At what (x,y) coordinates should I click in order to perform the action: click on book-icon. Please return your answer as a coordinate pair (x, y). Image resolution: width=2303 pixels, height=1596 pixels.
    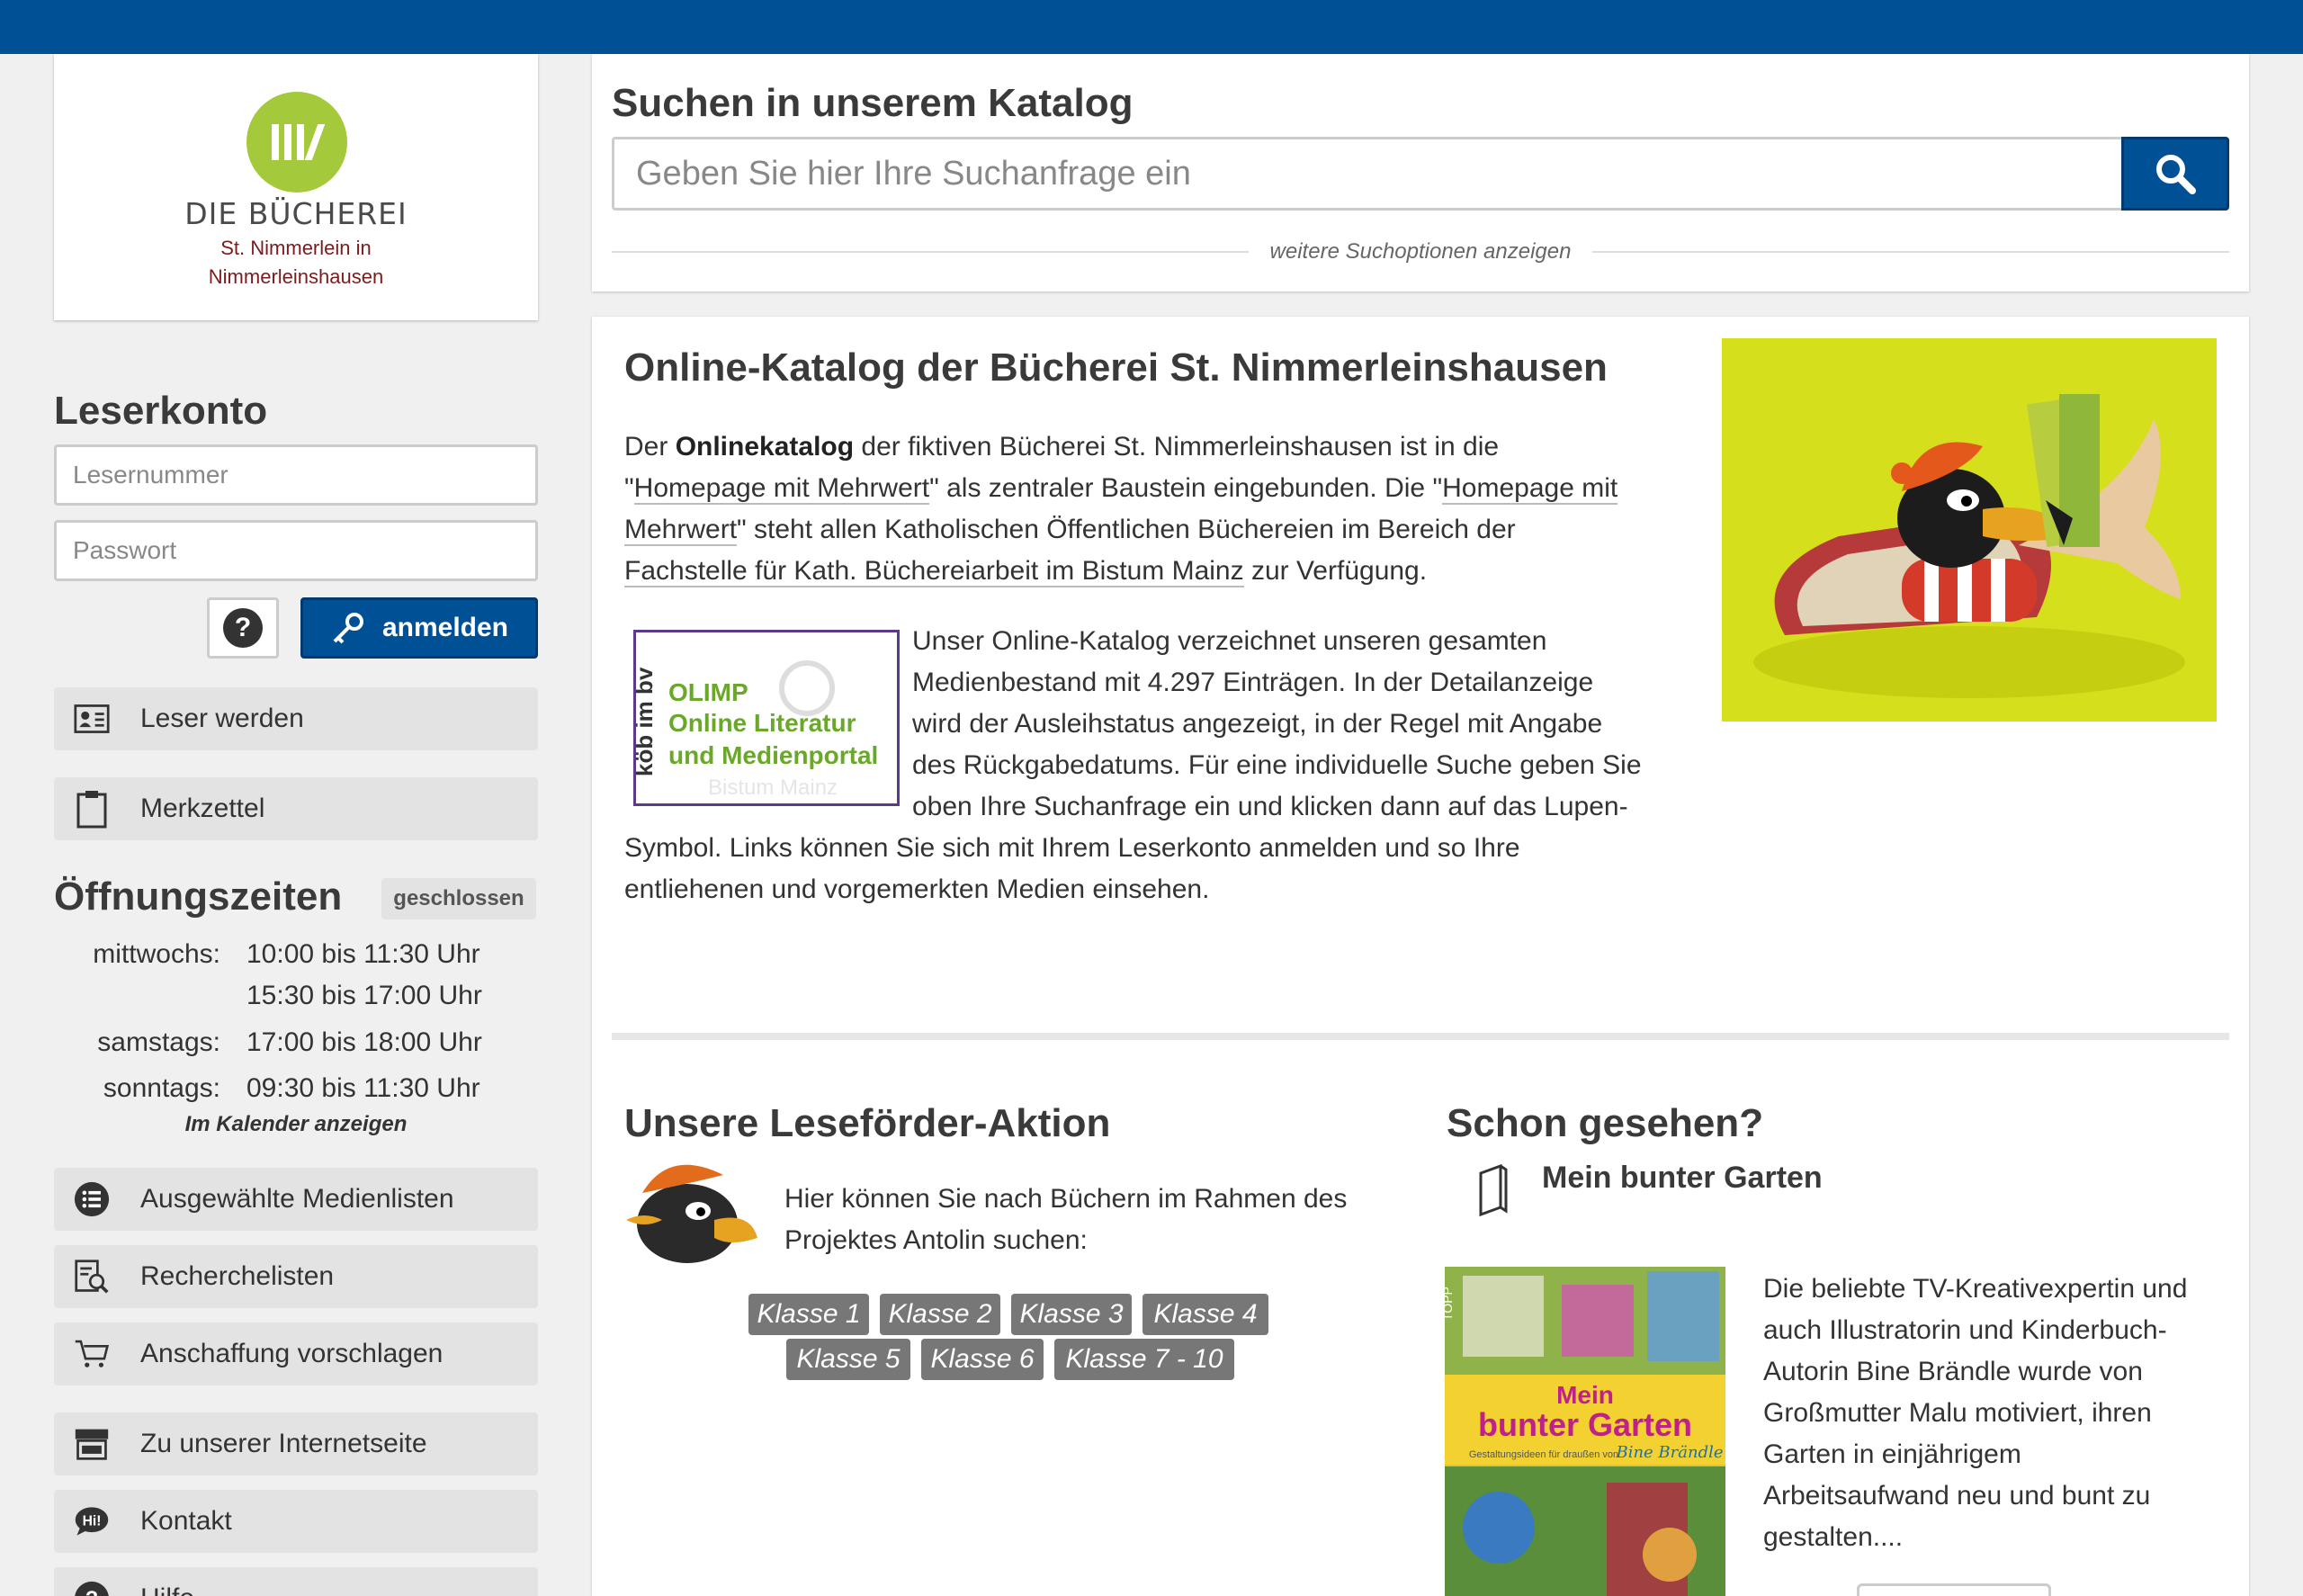
    Looking at the image, I should click on (1494, 1190).